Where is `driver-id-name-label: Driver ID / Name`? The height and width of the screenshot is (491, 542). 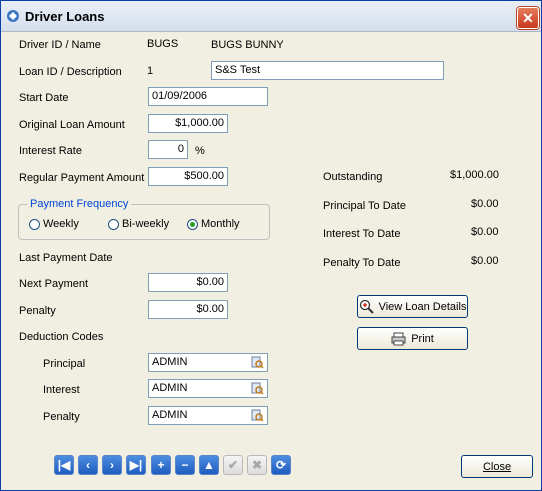 driver-id-name-label: Driver ID / Name is located at coordinates (60, 45).